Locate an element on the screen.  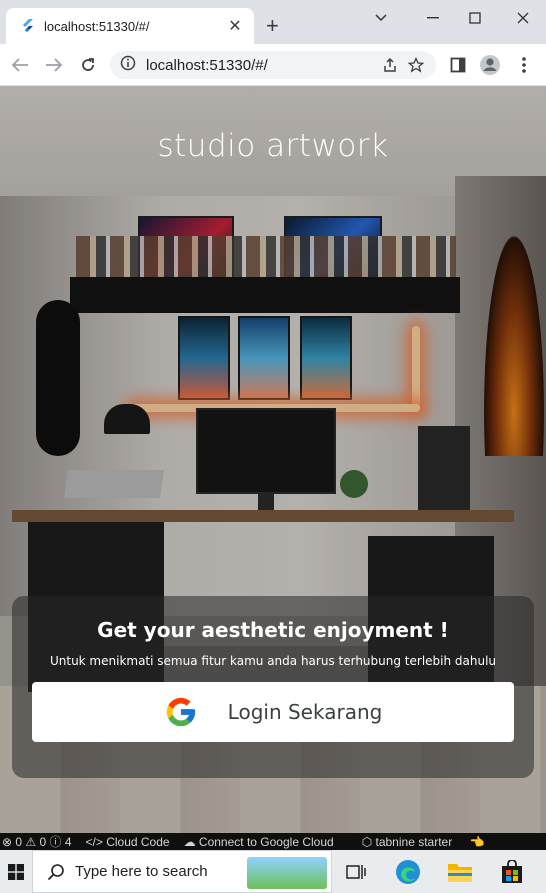
microsoft-store-icon is located at coordinates (512, 872).